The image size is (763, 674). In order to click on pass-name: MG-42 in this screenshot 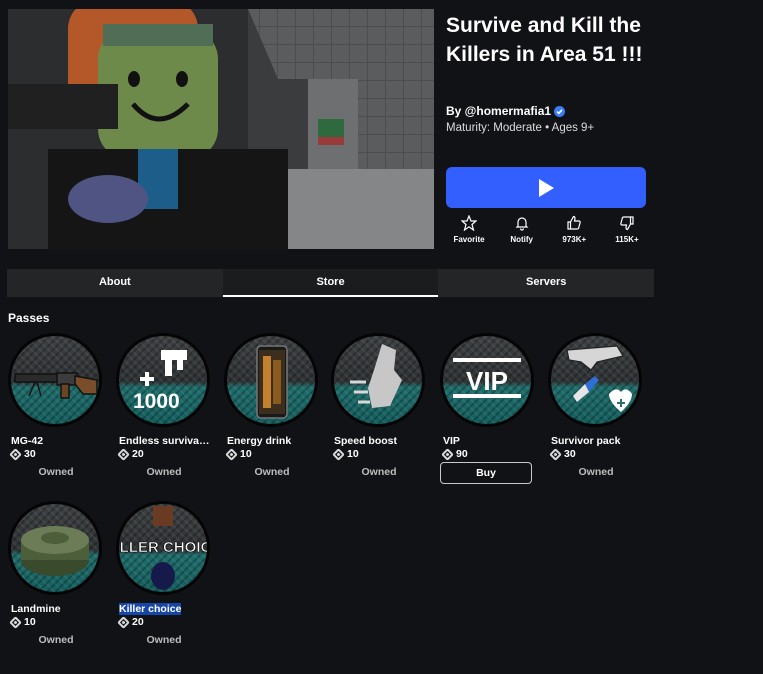, I will do `click(27, 441)`.